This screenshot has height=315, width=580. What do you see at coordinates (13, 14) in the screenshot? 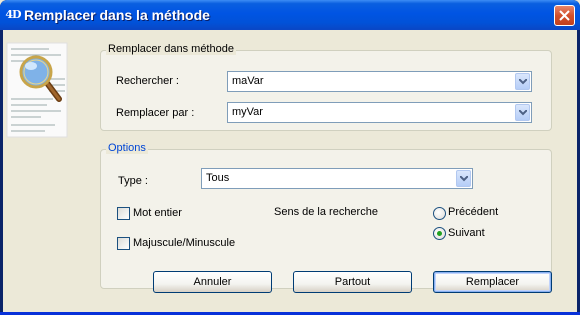
I see `app-logo-icon: 4D` at bounding box center [13, 14].